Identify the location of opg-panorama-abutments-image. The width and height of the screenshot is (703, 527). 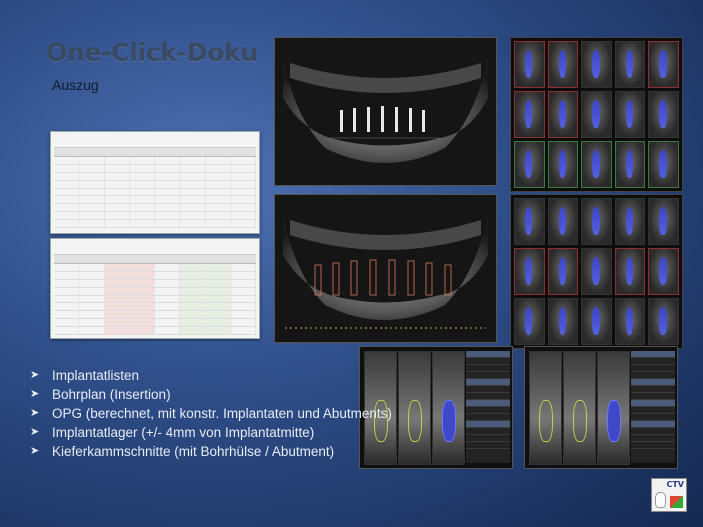
(385, 268).